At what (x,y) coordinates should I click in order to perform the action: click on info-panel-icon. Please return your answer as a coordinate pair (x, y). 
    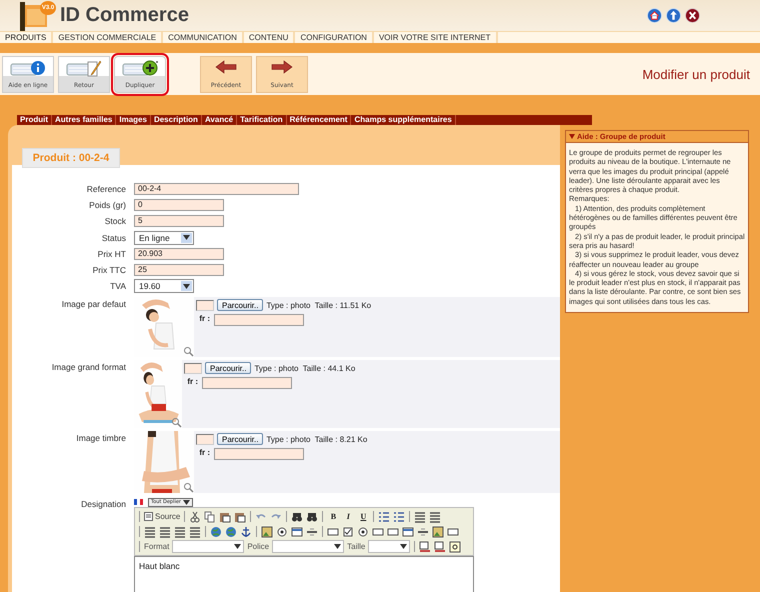
    Looking at the image, I should click on (28, 69).